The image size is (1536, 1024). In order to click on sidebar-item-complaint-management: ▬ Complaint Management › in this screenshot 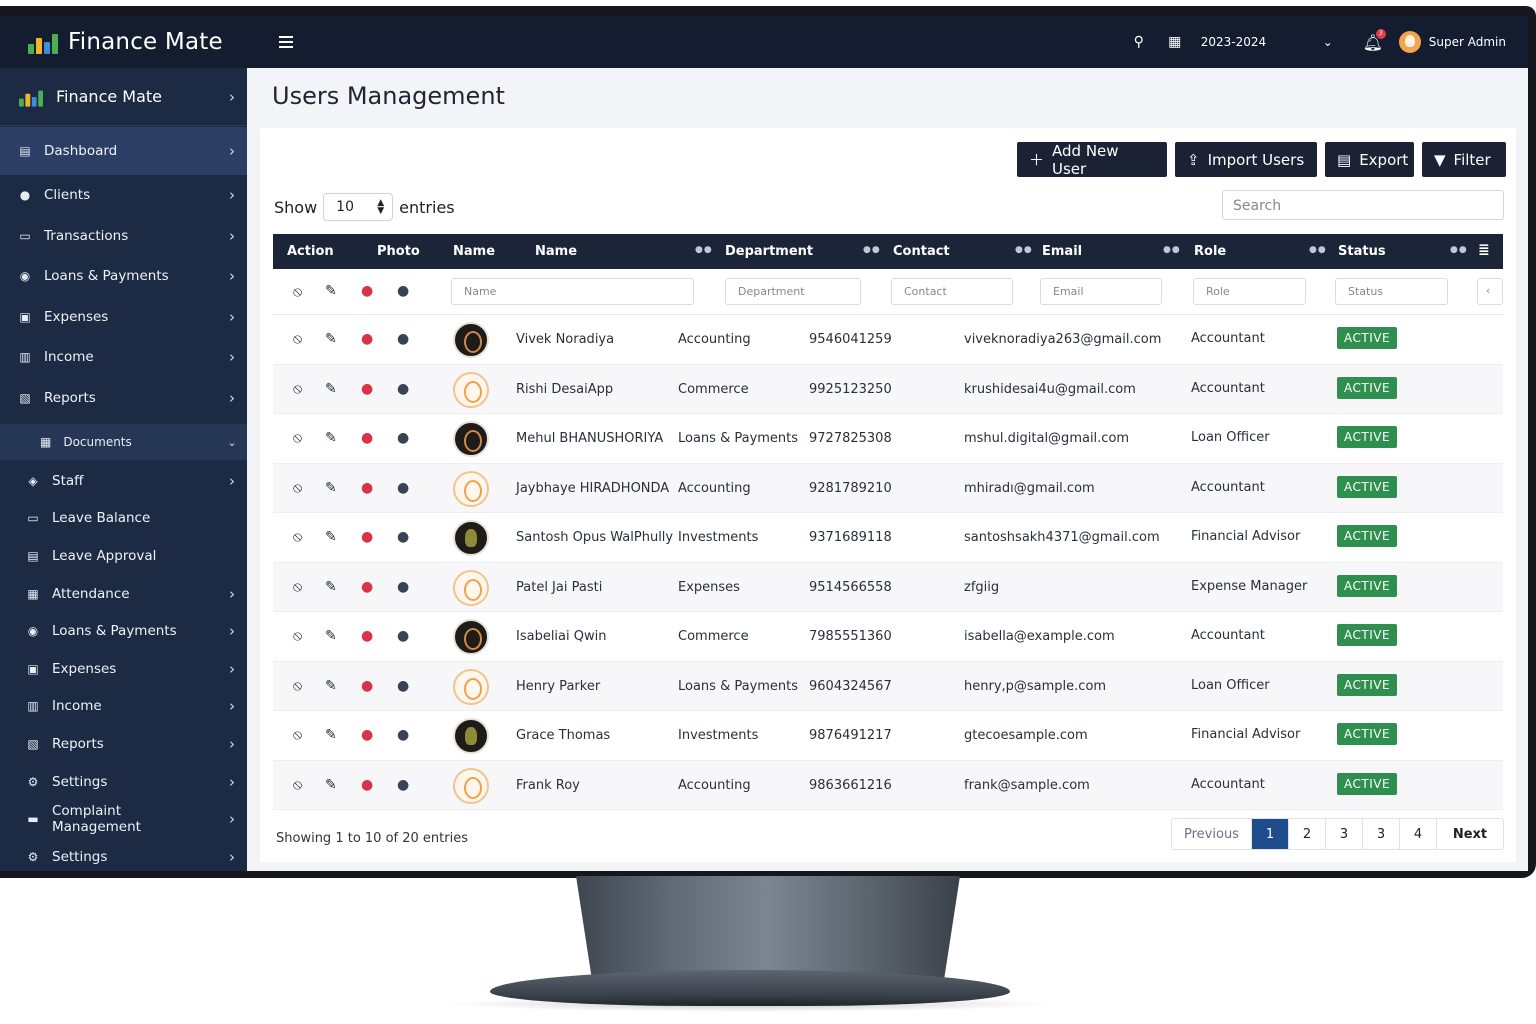, I will do `click(123, 819)`.